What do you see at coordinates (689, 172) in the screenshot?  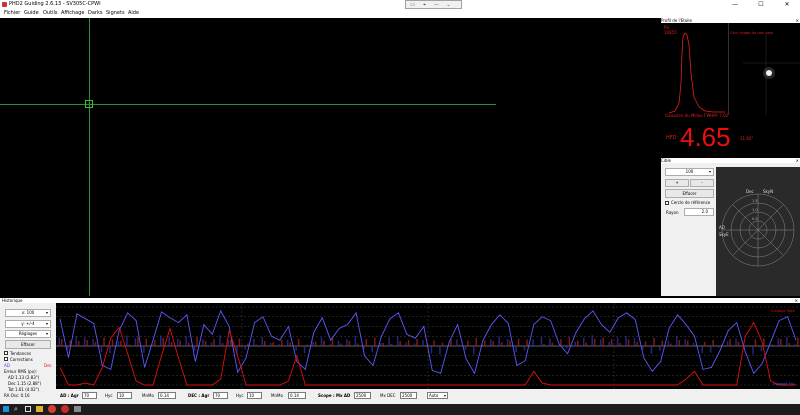 I see `zoom-select: 100 ▾` at bounding box center [689, 172].